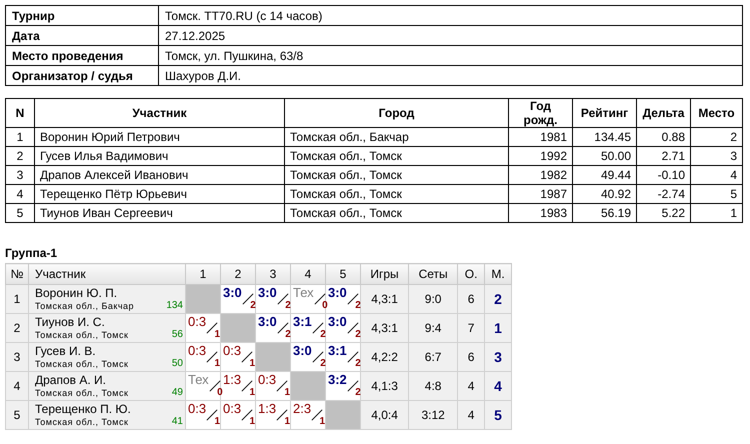 Image resolution: width=750 pixels, height=444 pixels. Describe the element at coordinates (663, 175) in the screenshot. I see `table-cell: -0.10` at that location.